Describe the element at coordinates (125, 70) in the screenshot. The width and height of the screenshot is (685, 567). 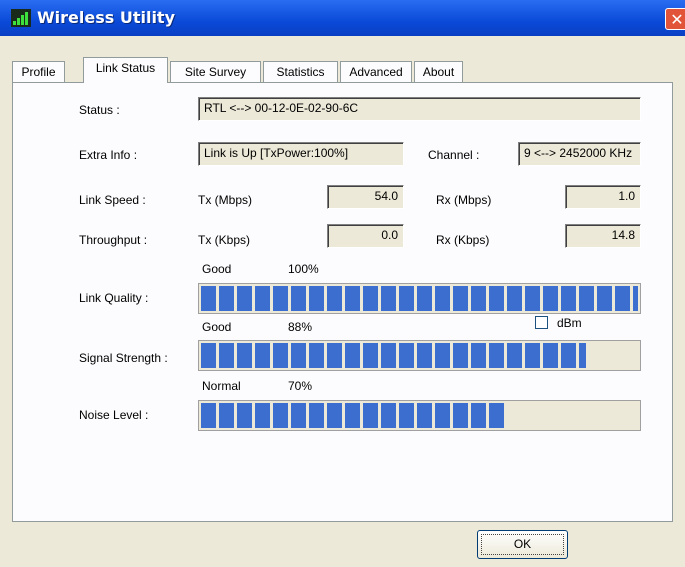
I see `tab-link-status: Link Status` at that location.